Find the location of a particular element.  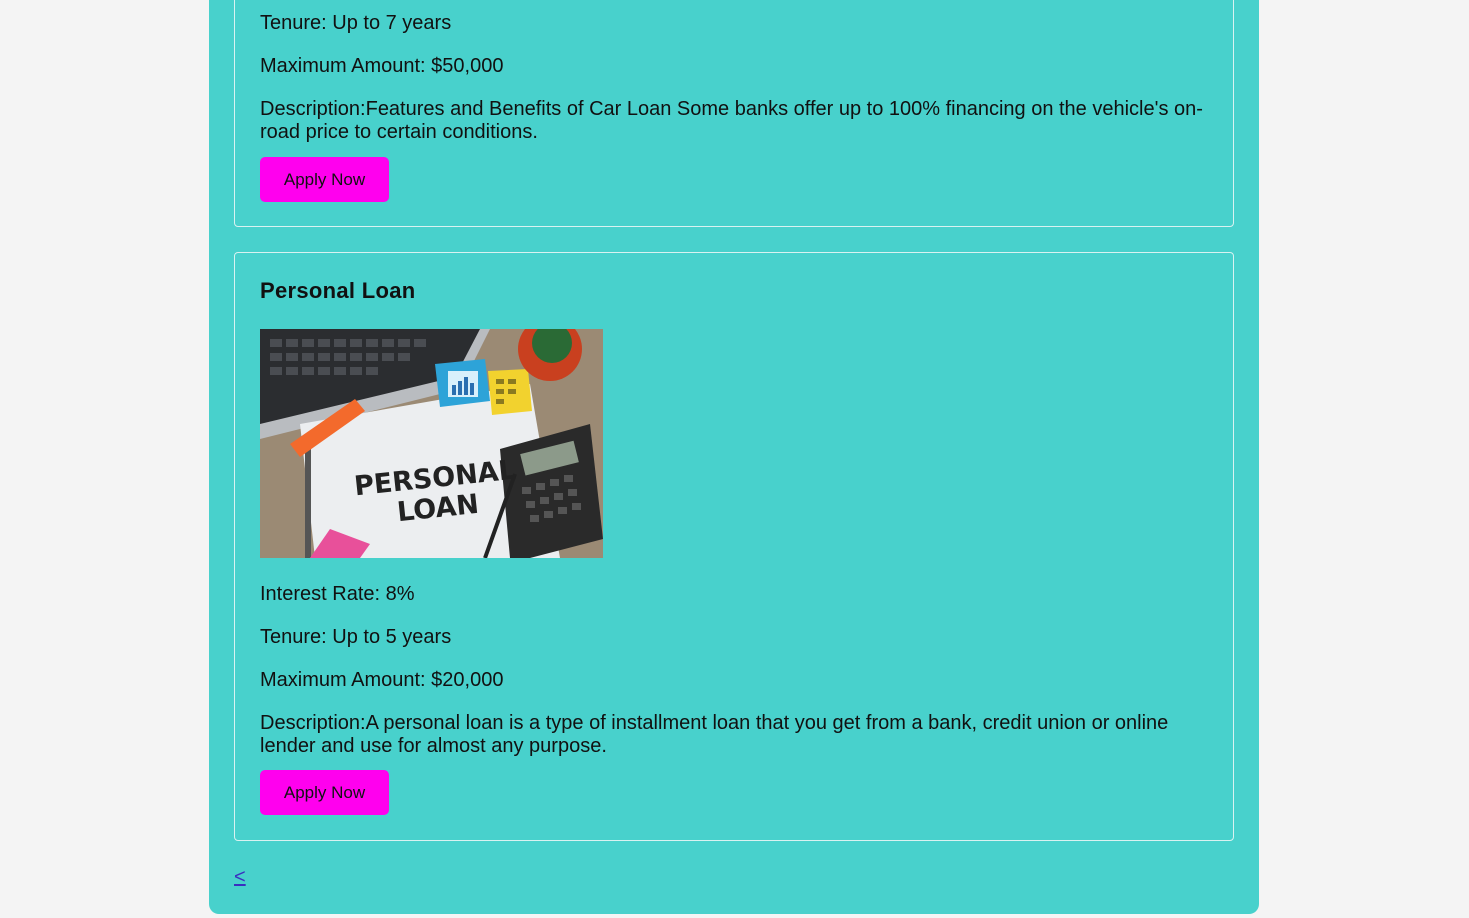

personal-loan-image: PERSONAL LOAN is located at coordinates (431, 443).